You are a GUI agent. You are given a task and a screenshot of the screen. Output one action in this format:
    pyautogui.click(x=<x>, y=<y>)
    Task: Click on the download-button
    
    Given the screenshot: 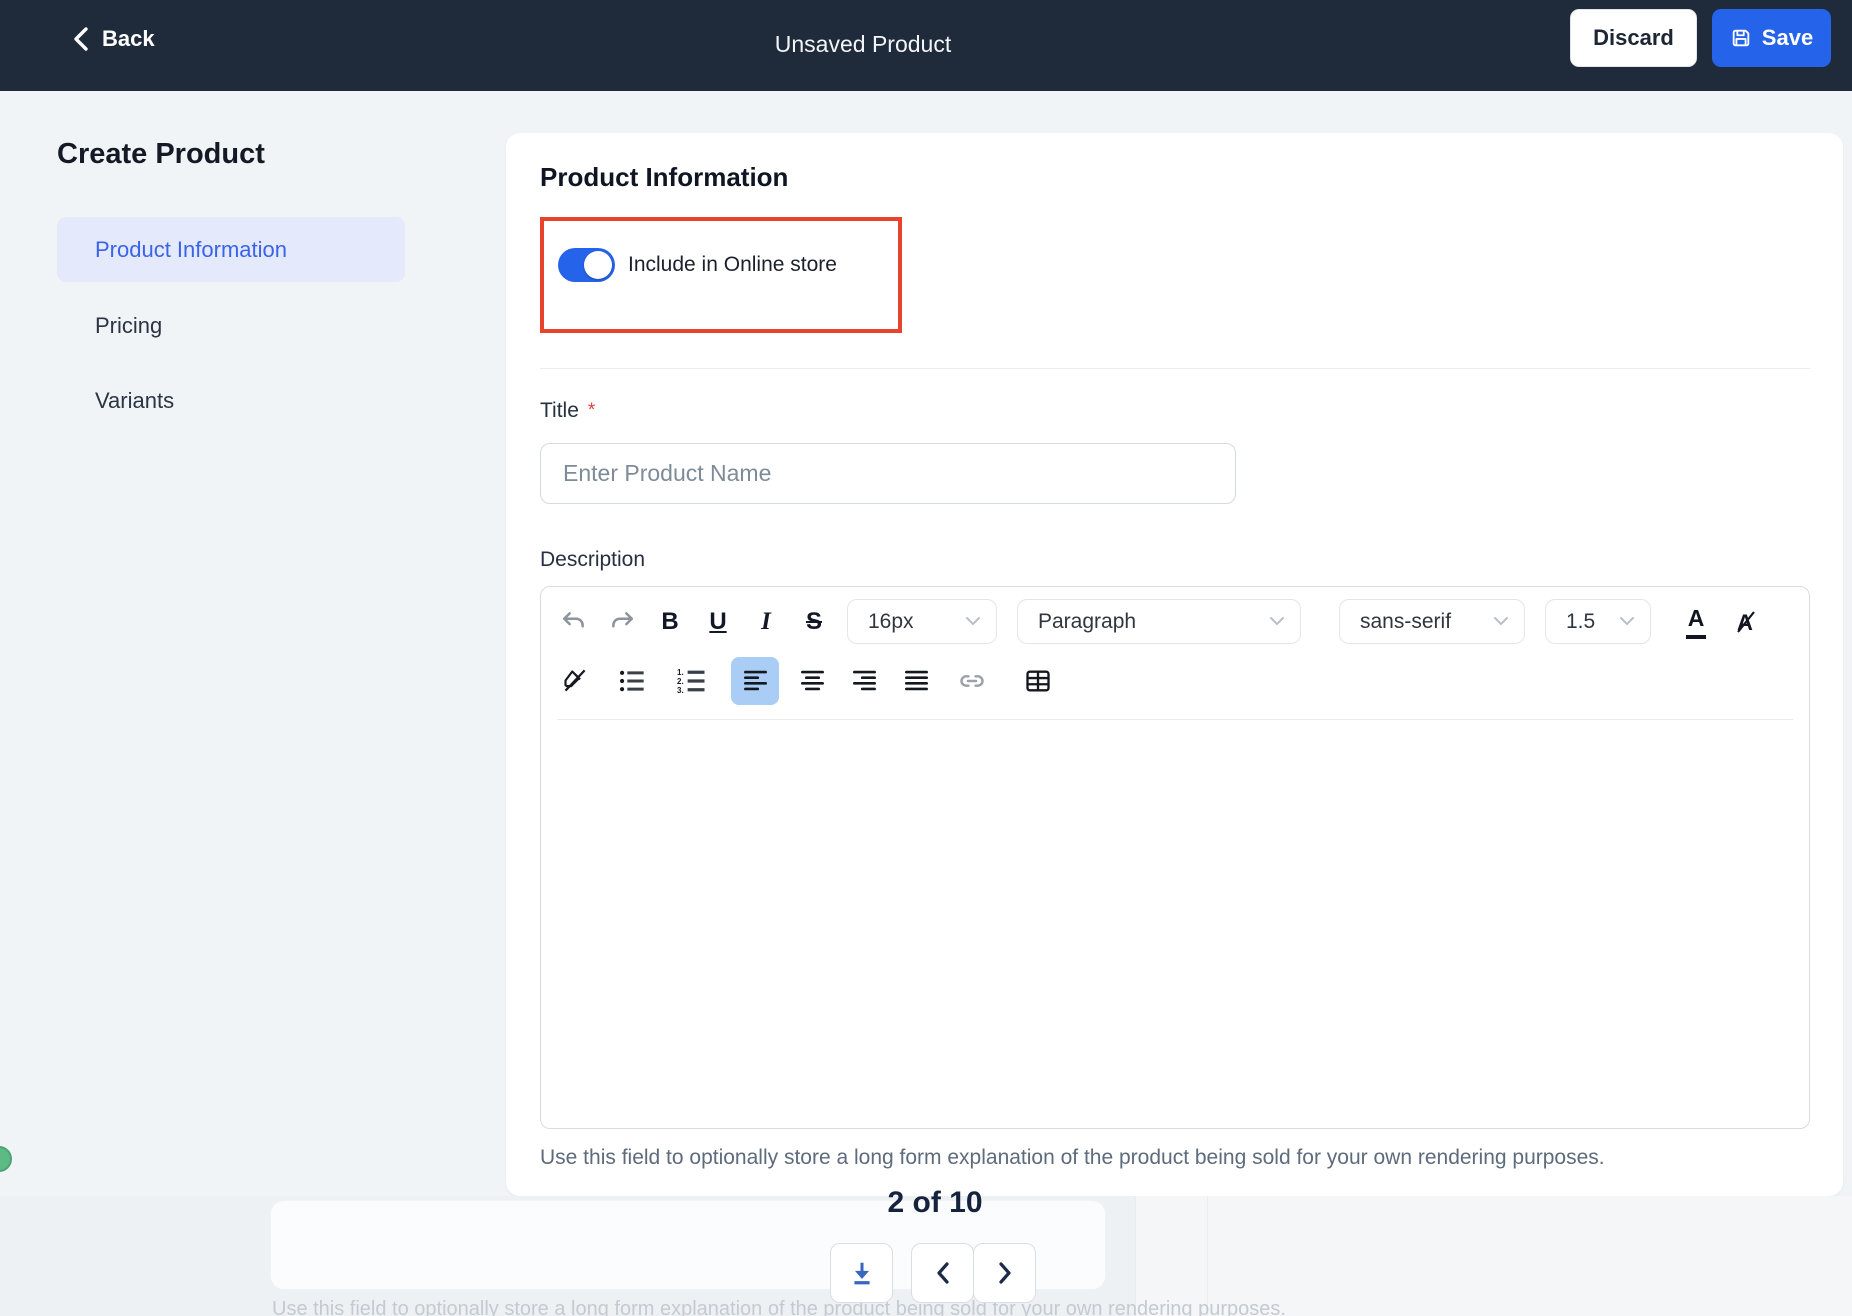 What is the action you would take?
    pyautogui.click(x=861, y=1273)
    